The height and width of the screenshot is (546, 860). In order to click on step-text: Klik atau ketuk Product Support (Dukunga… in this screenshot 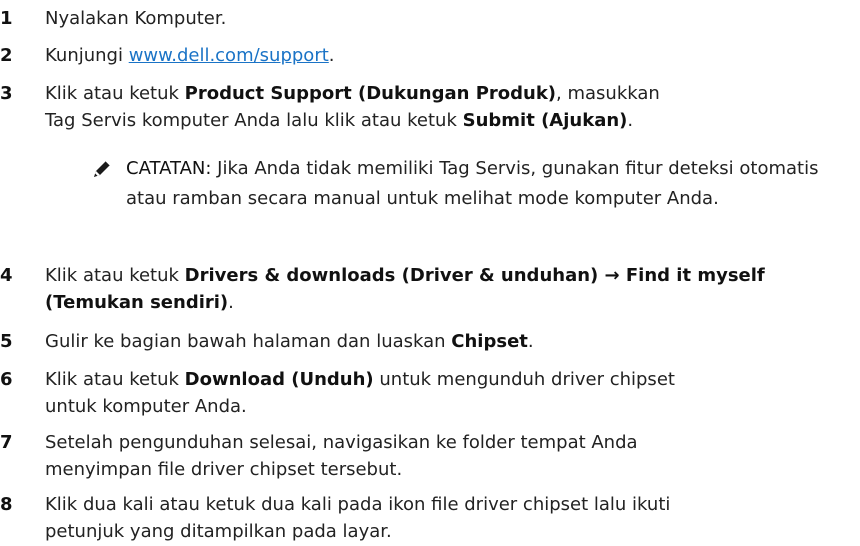, I will do `click(365, 107)`.